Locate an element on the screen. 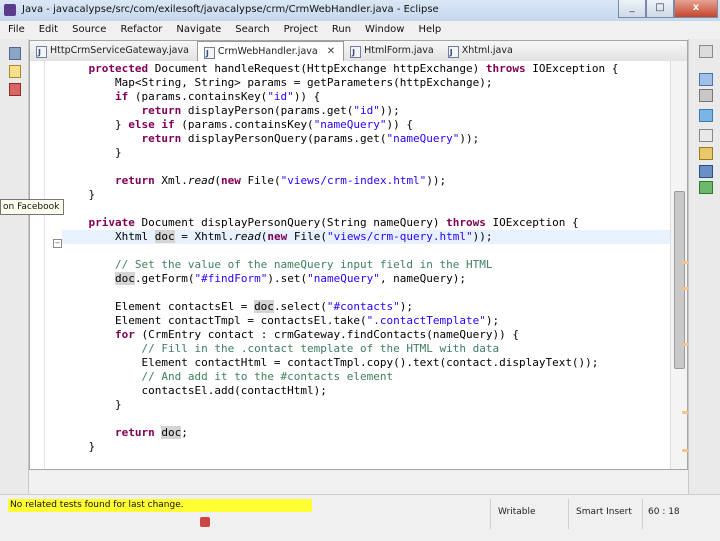  package-explorer-icon is located at coordinates (15, 71).